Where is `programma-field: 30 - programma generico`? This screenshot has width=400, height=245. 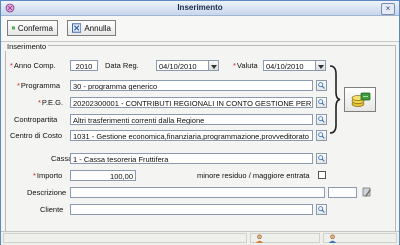 programma-field: 30 - programma generico is located at coordinates (191, 85).